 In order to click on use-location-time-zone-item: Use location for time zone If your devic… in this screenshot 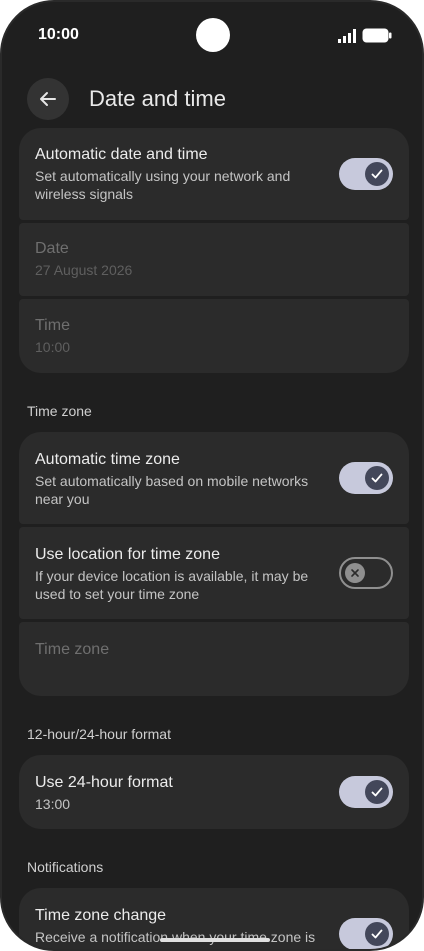, I will do `click(214, 573)`.